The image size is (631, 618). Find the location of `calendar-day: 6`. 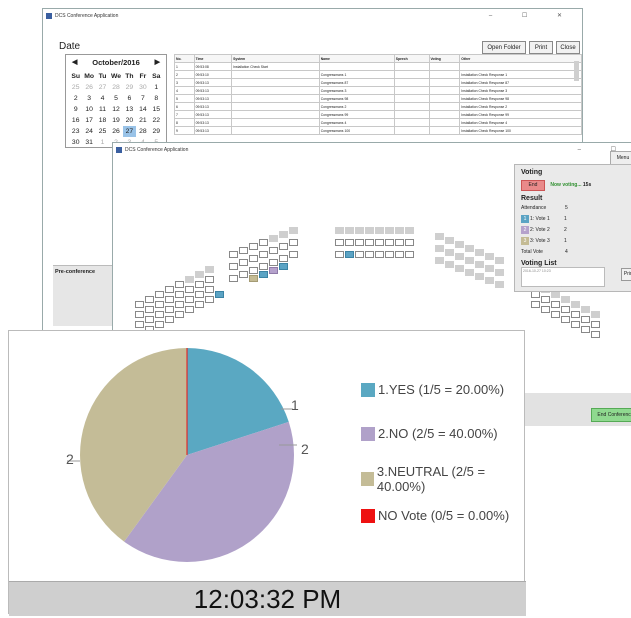

calendar-day: 6 is located at coordinates (129, 98).